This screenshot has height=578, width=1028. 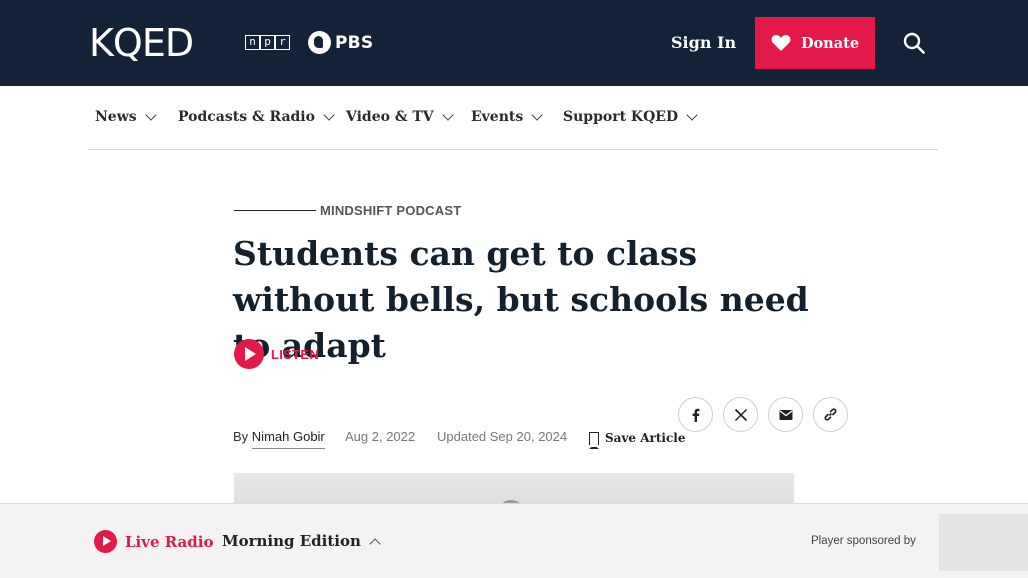 I want to click on nav-item-label: Events, so click(x=497, y=117).